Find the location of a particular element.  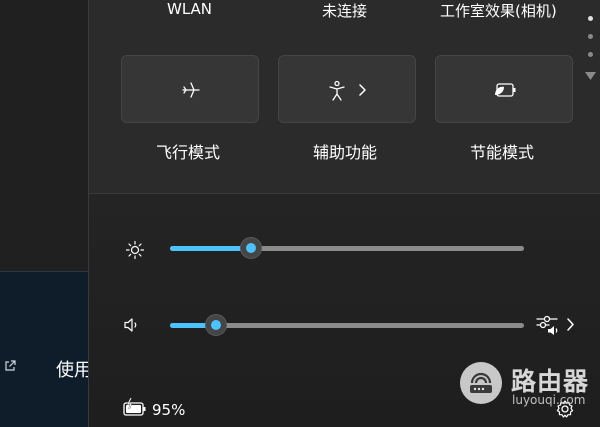

accessibility-toggle is located at coordinates (347, 89).